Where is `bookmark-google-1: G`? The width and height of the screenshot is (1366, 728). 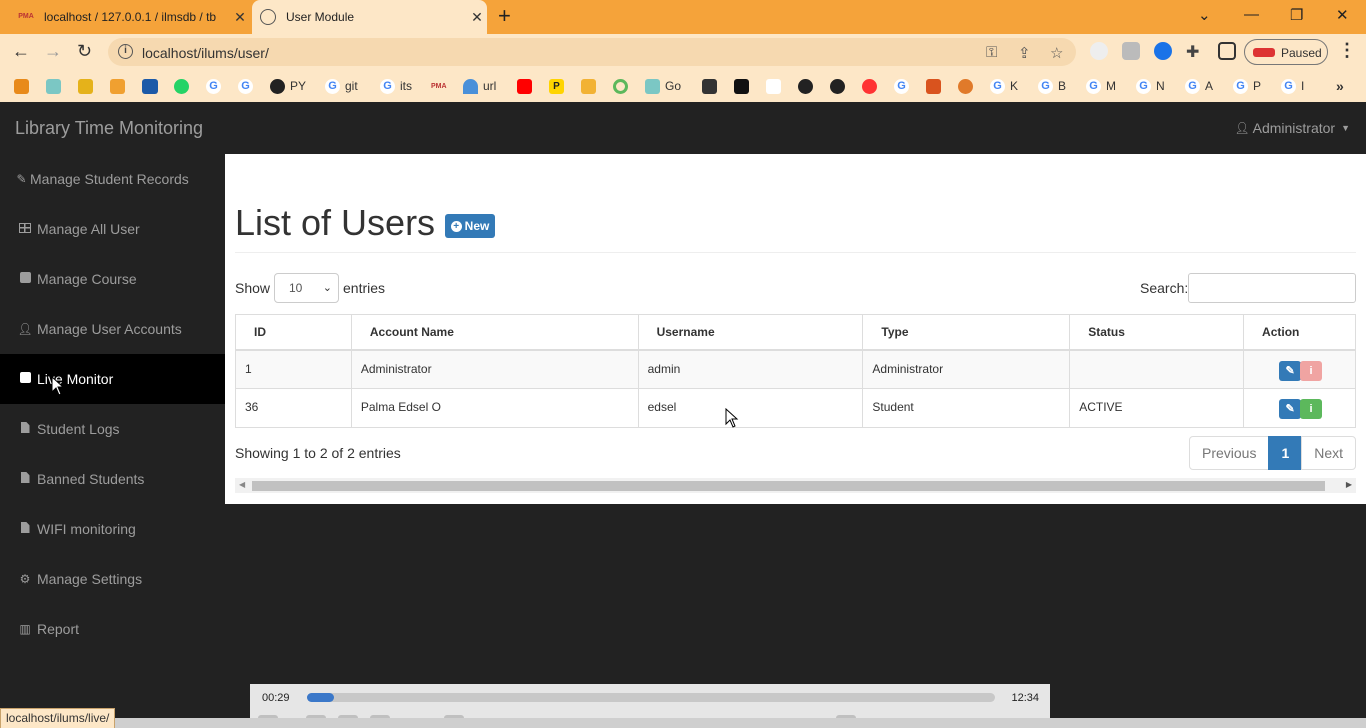 bookmark-google-1: G is located at coordinates (216, 86).